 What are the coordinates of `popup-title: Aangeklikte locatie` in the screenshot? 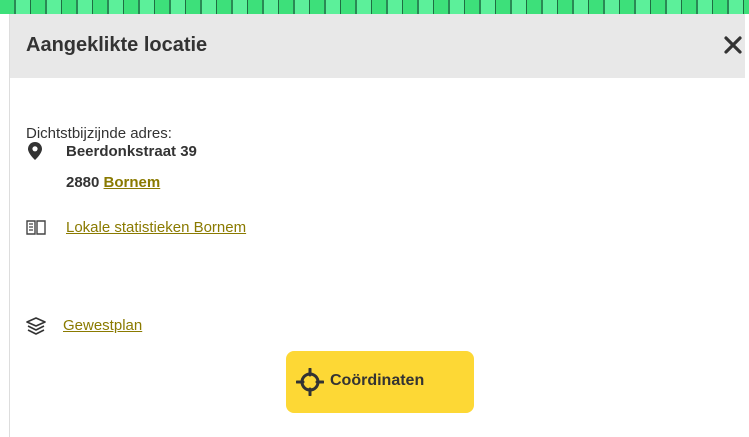 It's located at (117, 45).